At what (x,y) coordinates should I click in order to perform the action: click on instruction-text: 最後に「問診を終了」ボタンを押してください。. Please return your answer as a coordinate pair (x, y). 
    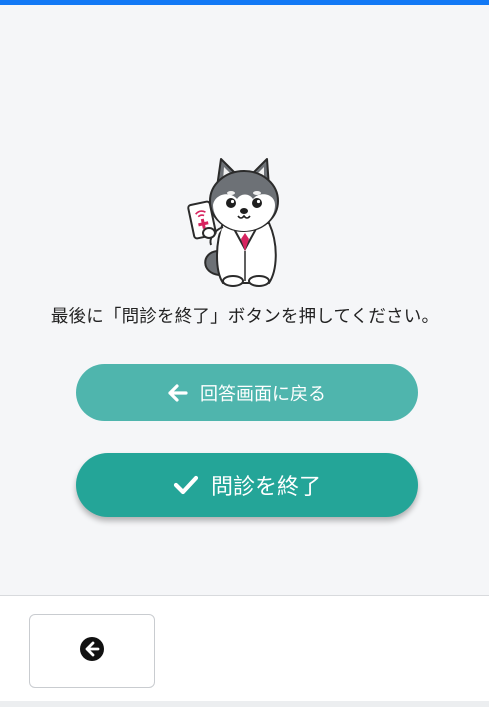
    Looking at the image, I should click on (245, 317).